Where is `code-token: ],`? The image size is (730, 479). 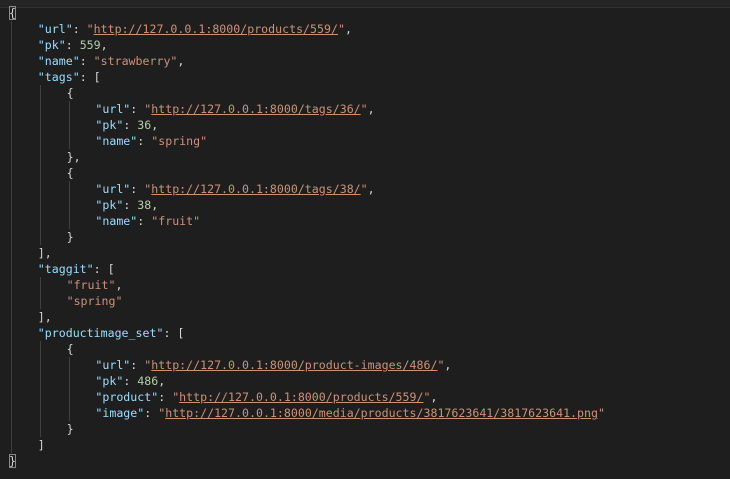
code-token: ], is located at coordinates (44, 253).